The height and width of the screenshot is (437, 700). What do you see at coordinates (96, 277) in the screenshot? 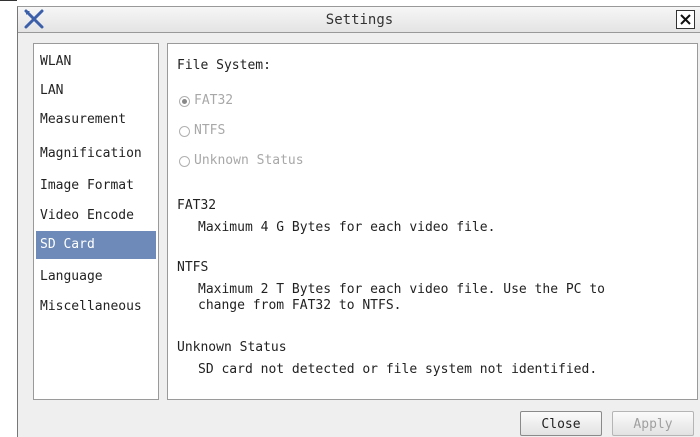
I see `sidebar-item-language: Language` at bounding box center [96, 277].